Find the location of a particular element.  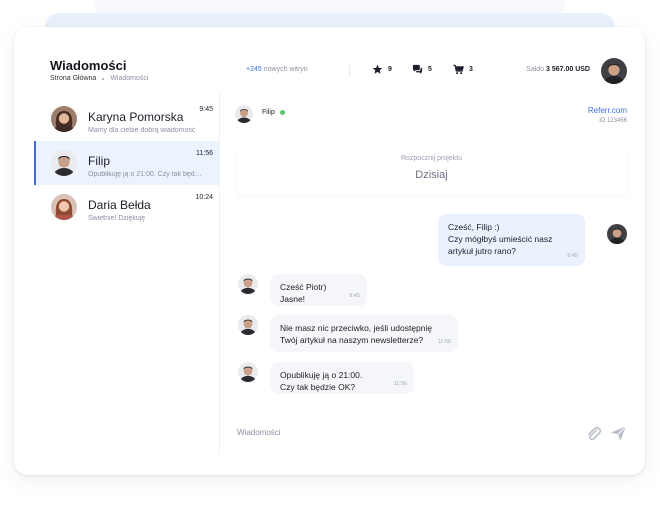

last-message-time: 9:45 is located at coordinates (206, 109).